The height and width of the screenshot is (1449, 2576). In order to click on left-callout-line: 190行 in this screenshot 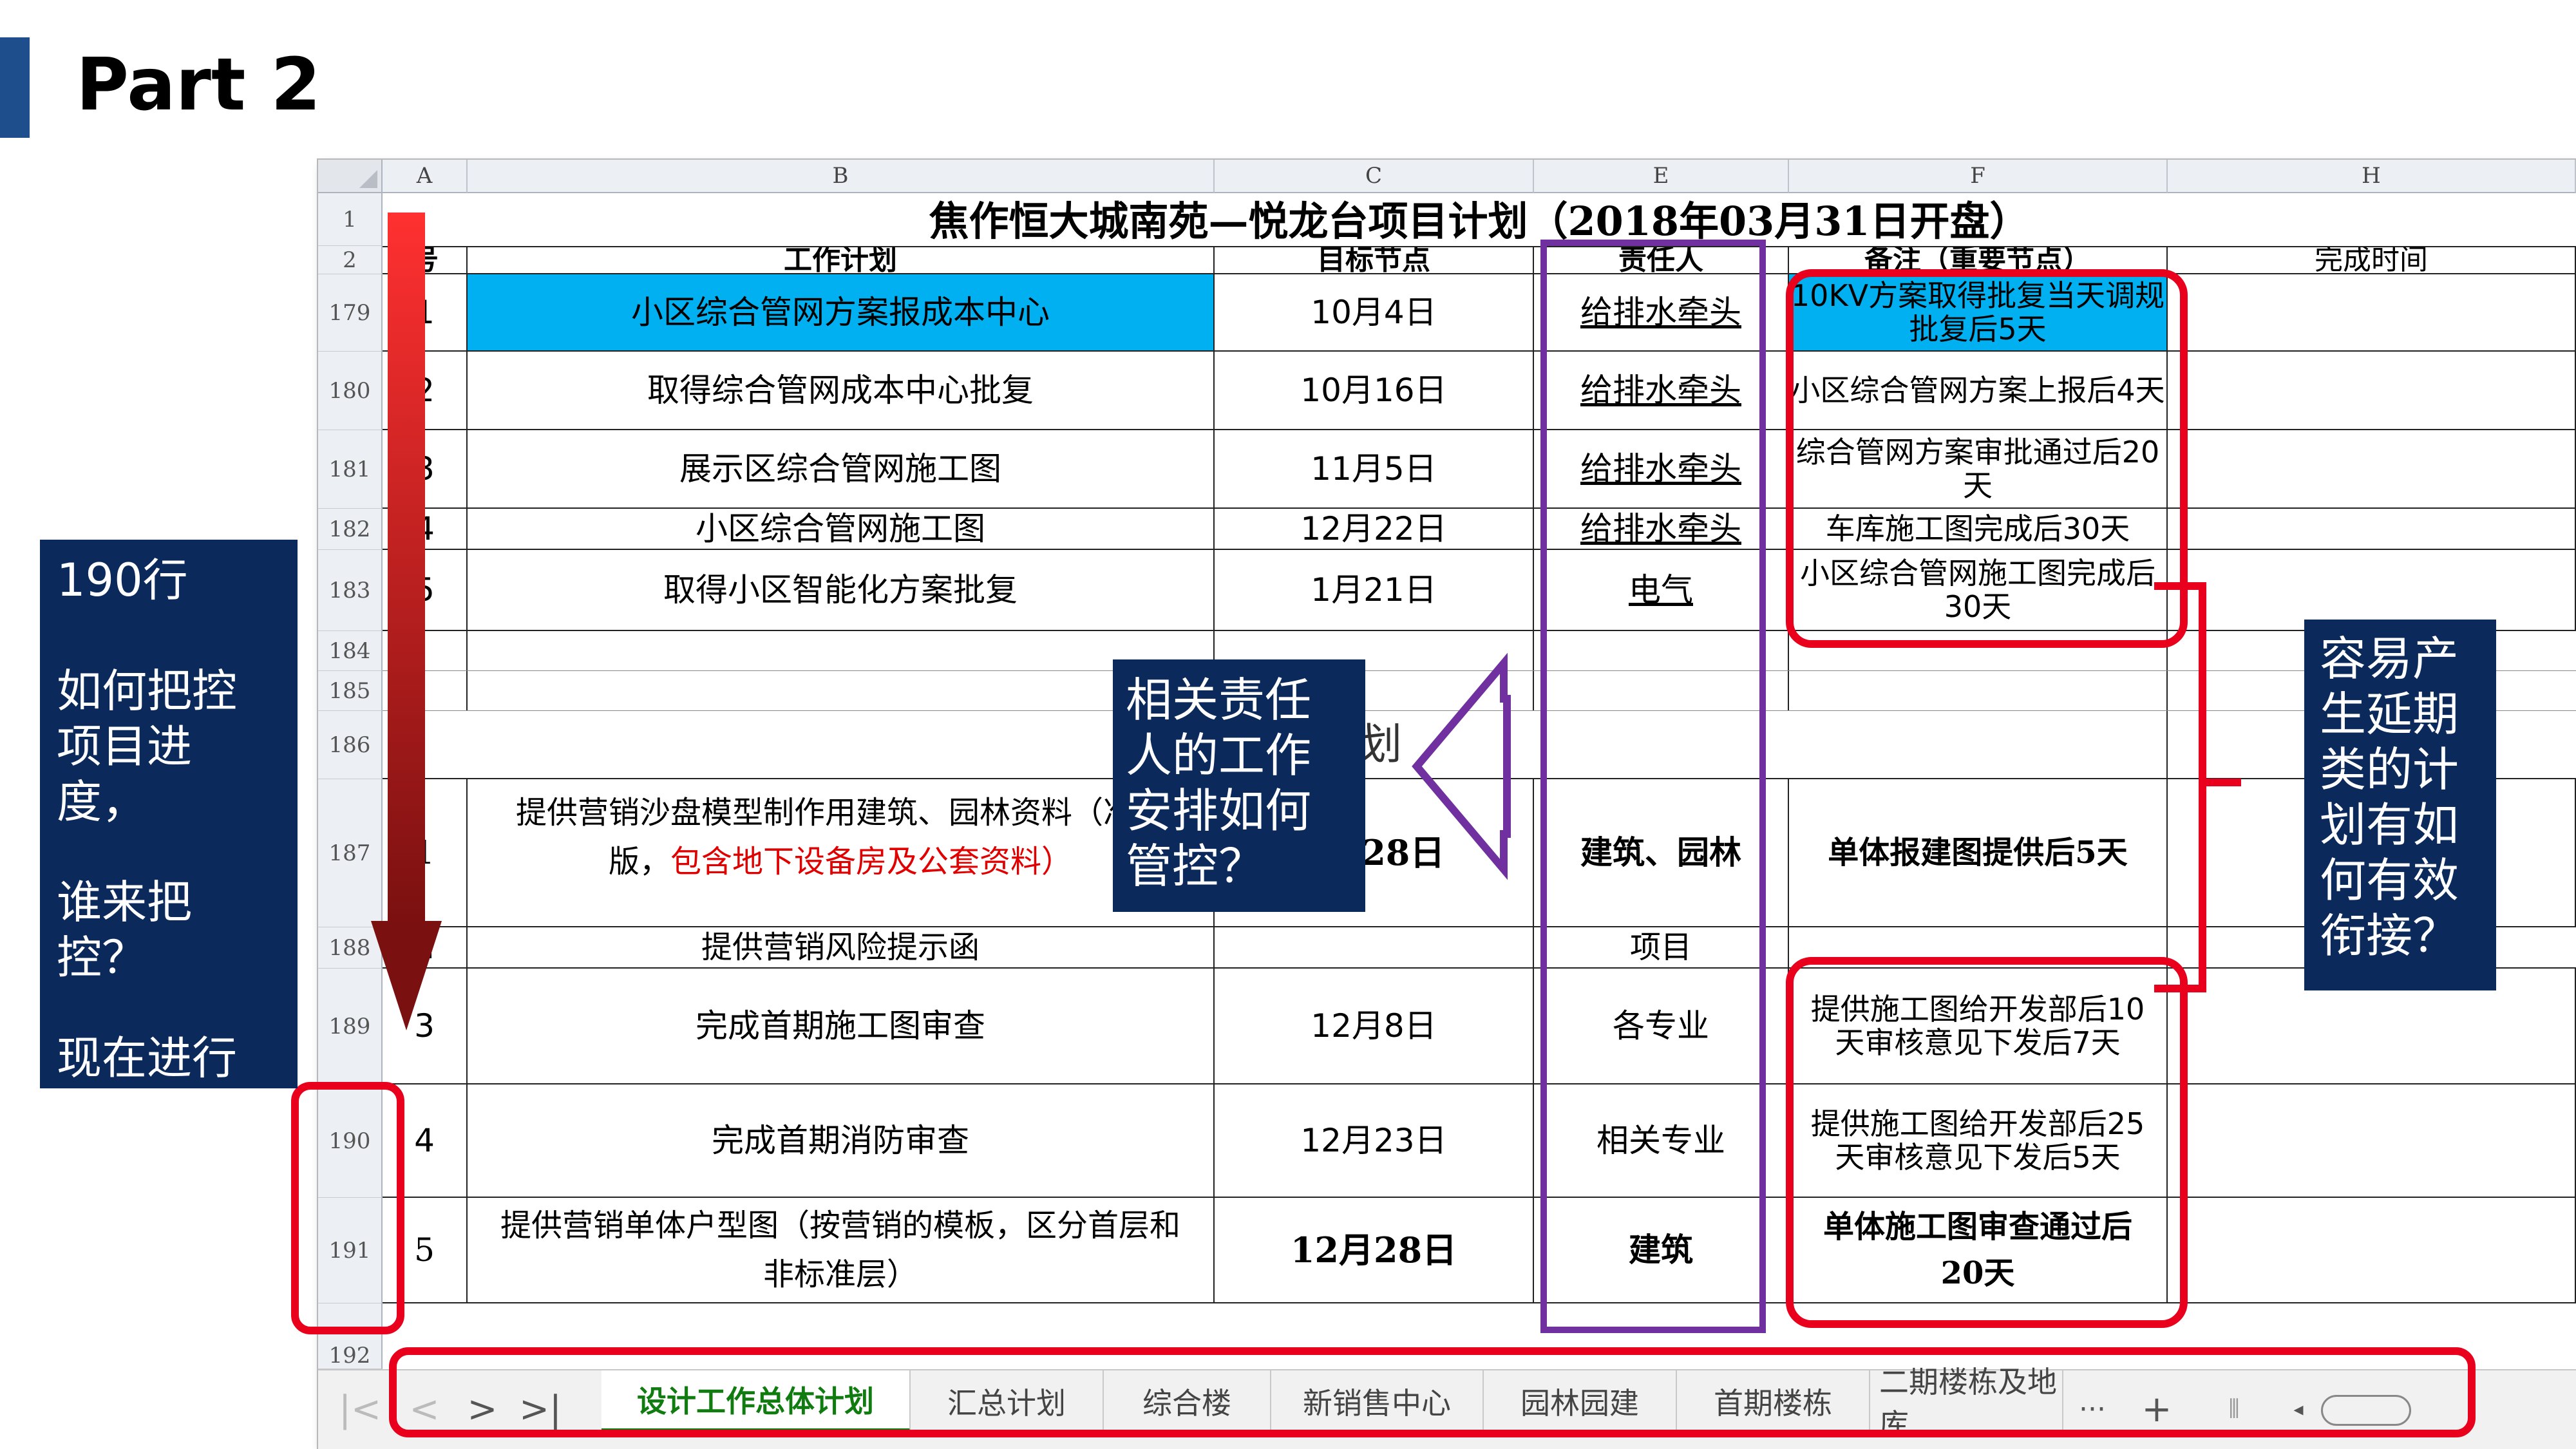, I will do `click(123, 580)`.